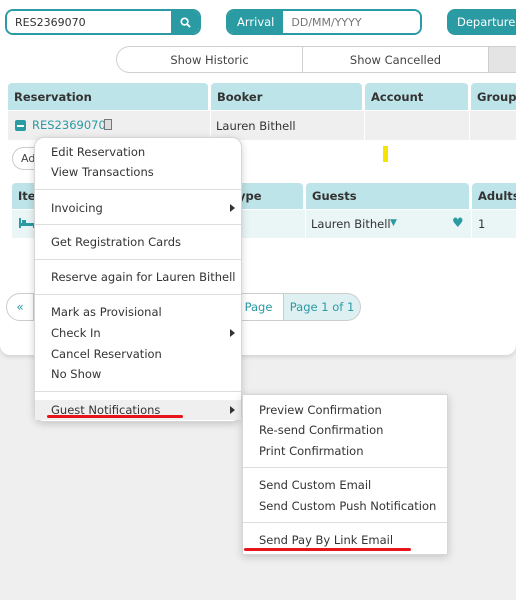 The height and width of the screenshot is (600, 516). I want to click on menu-item-invoicing: Invoicing, so click(77, 208).